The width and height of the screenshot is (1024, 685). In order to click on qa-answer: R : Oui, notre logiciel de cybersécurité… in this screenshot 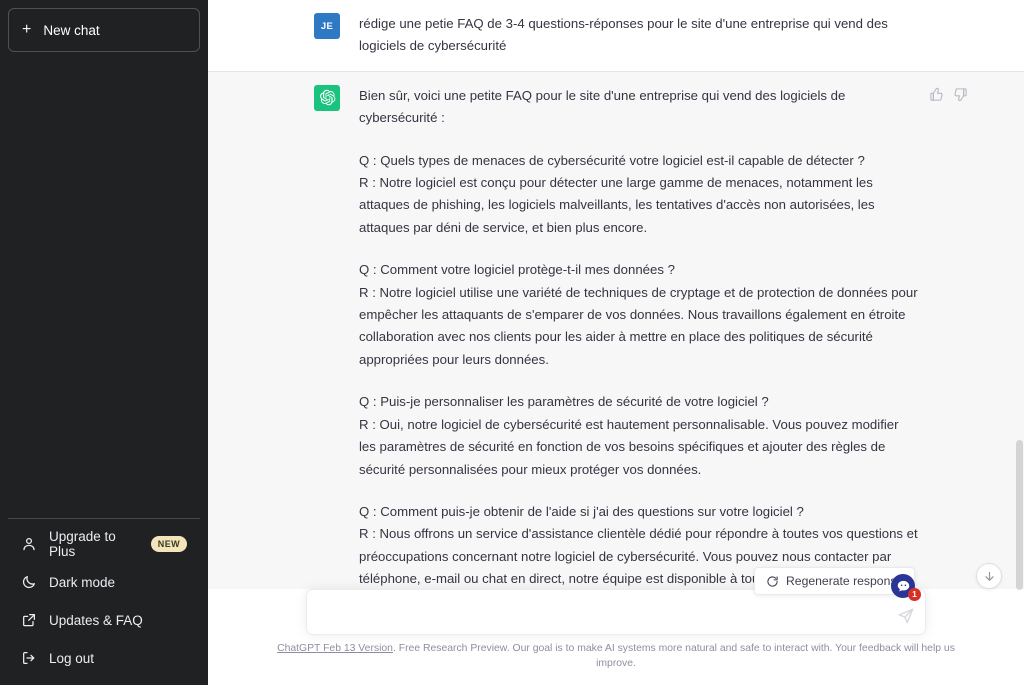, I will do `click(629, 446)`.